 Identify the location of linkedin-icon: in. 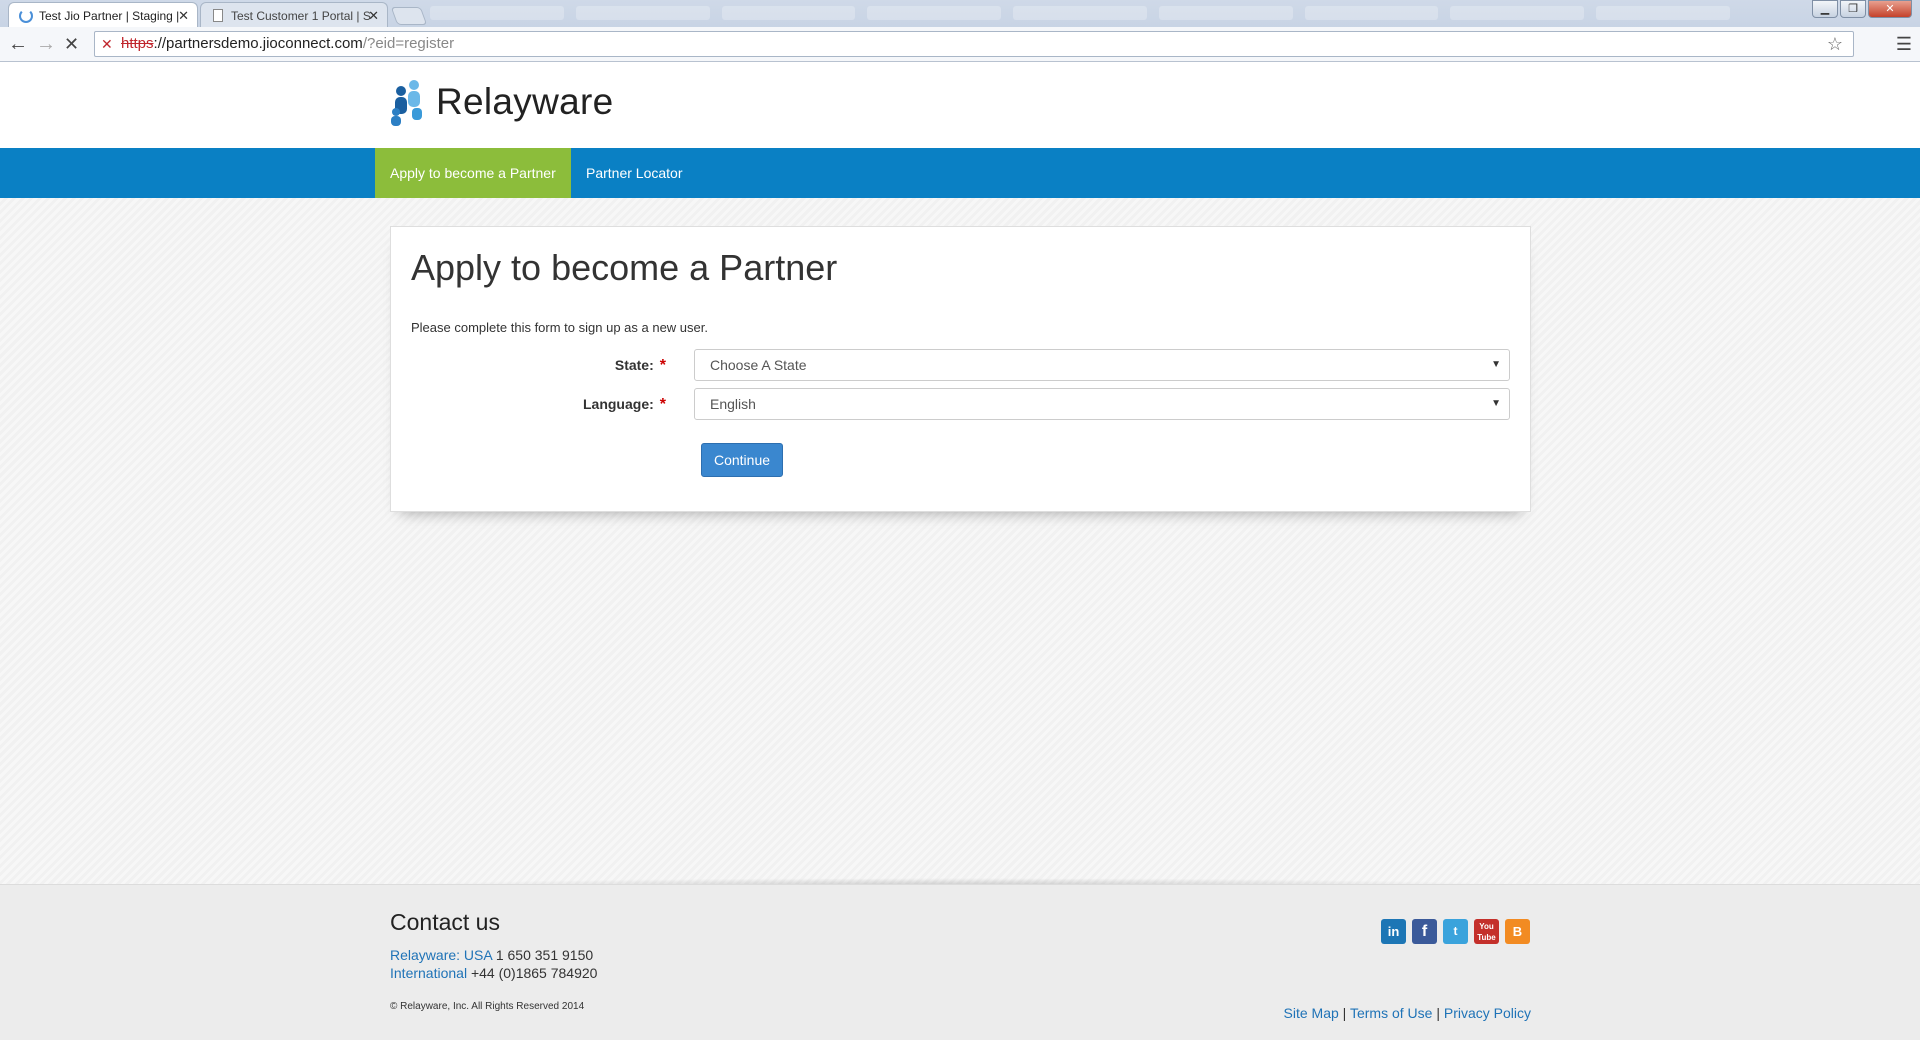
(1393, 931).